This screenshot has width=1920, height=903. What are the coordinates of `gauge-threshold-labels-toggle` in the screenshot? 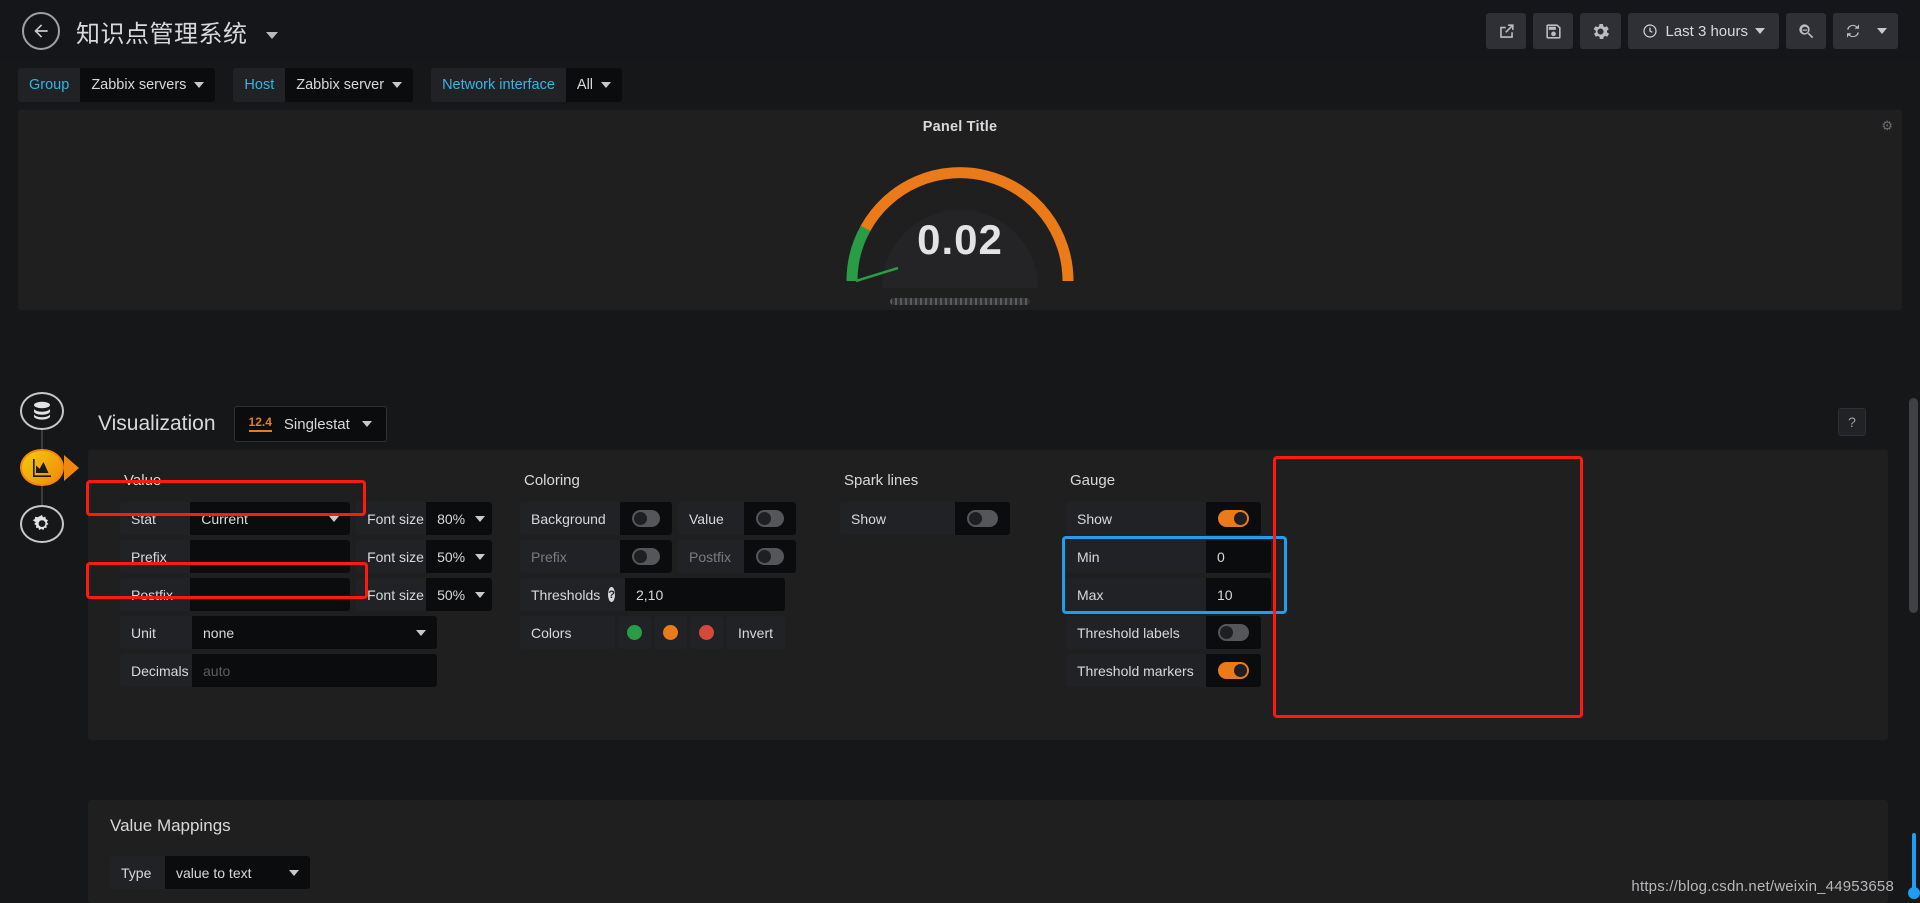 It's located at (1233, 632).